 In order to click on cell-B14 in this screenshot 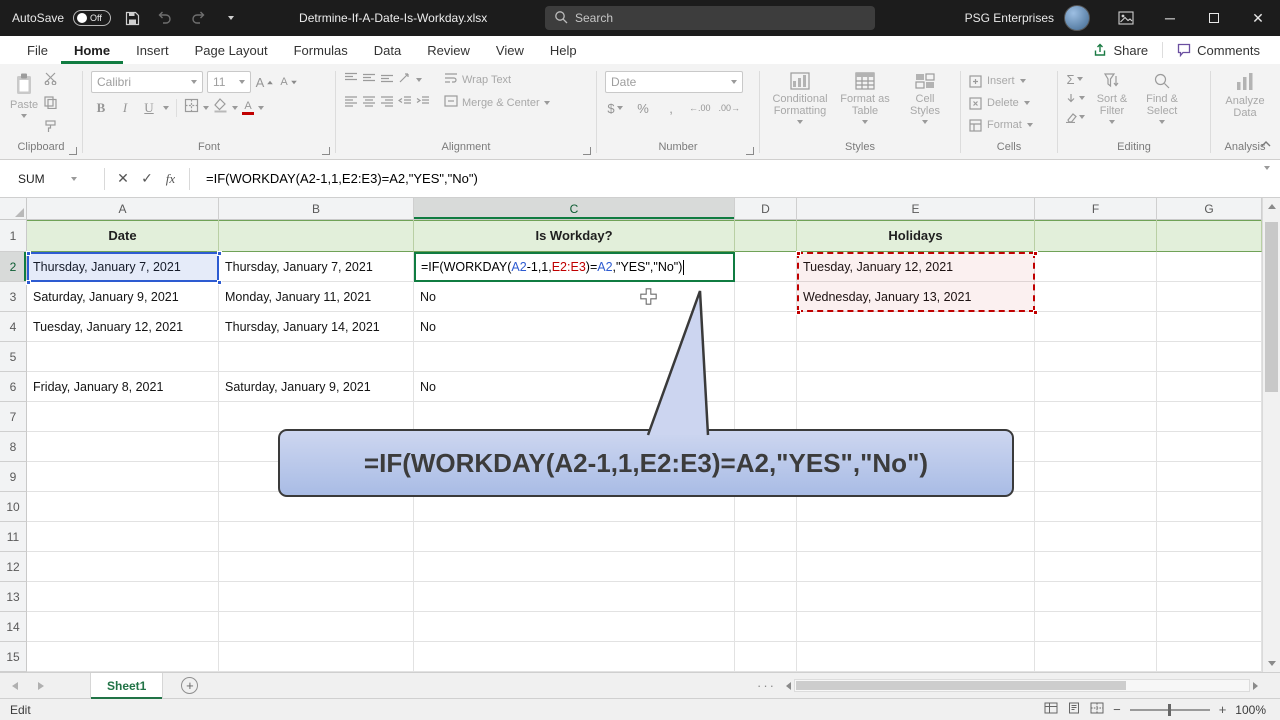, I will do `click(316, 627)`.